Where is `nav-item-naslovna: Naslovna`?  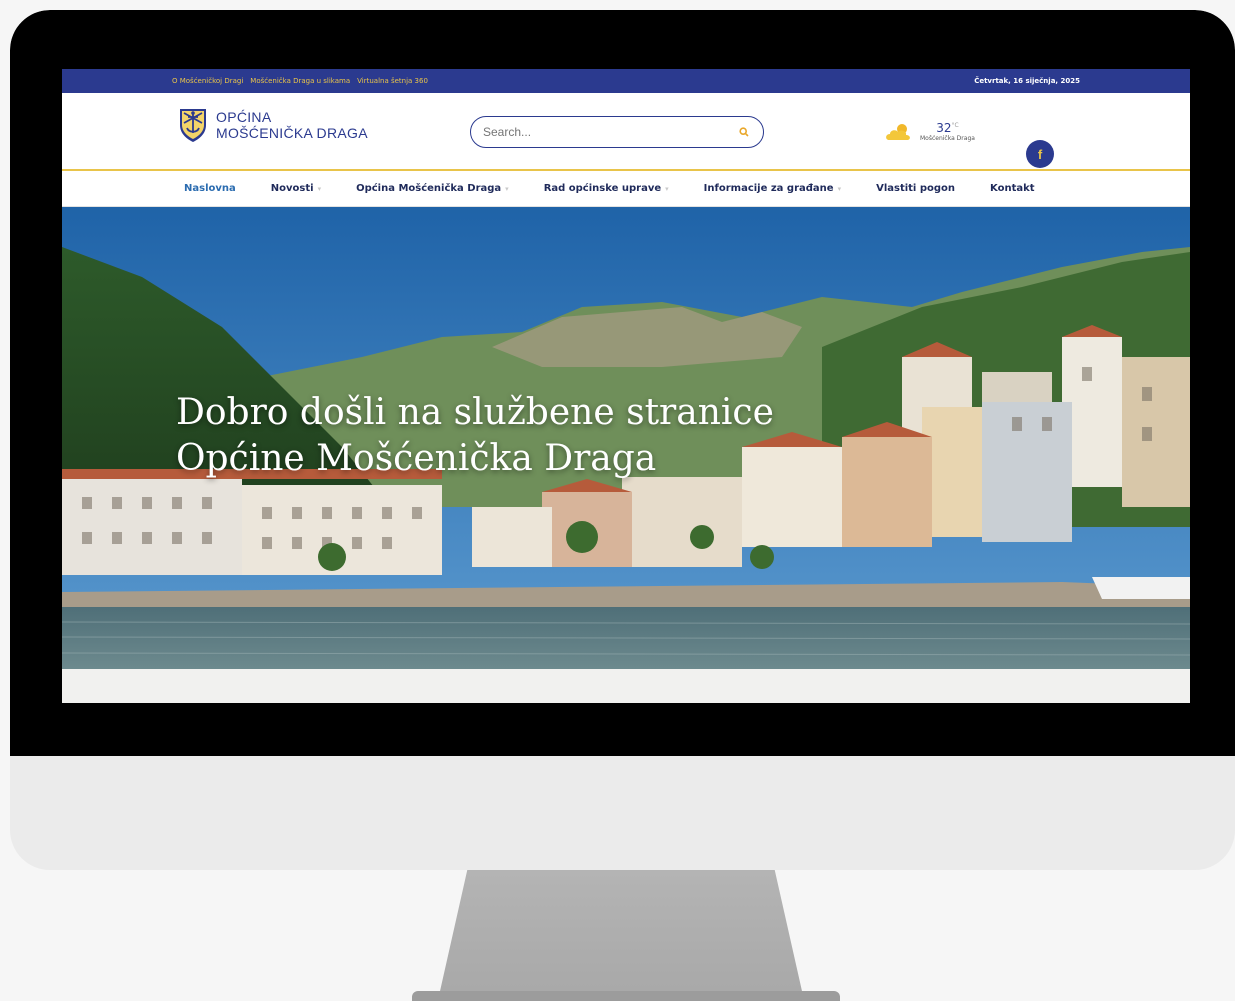
nav-item-naslovna: Naslovna is located at coordinates (210, 188).